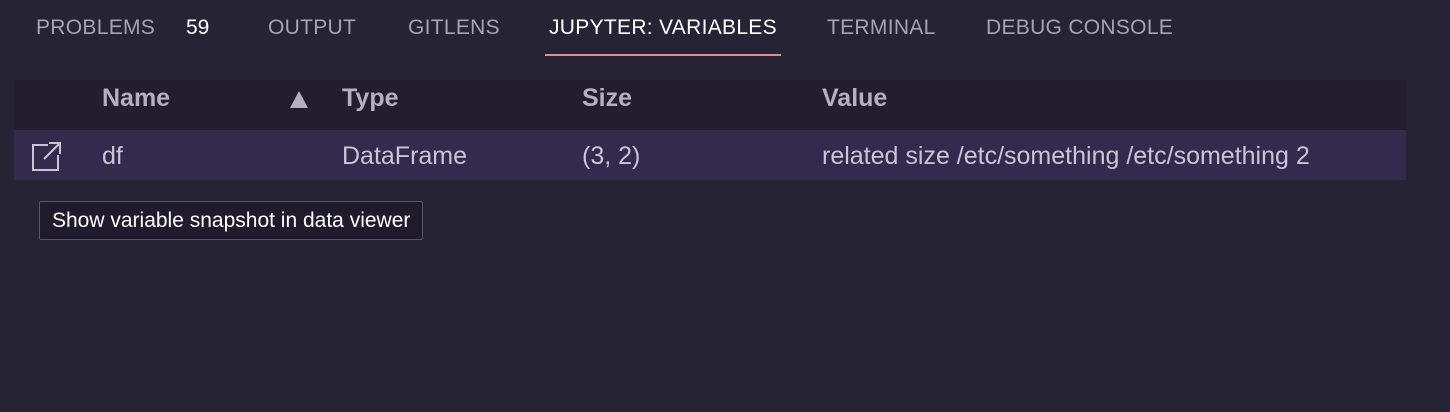 The width and height of the screenshot is (1450, 412). I want to click on tab-gitlens: GITLENS, so click(454, 36).